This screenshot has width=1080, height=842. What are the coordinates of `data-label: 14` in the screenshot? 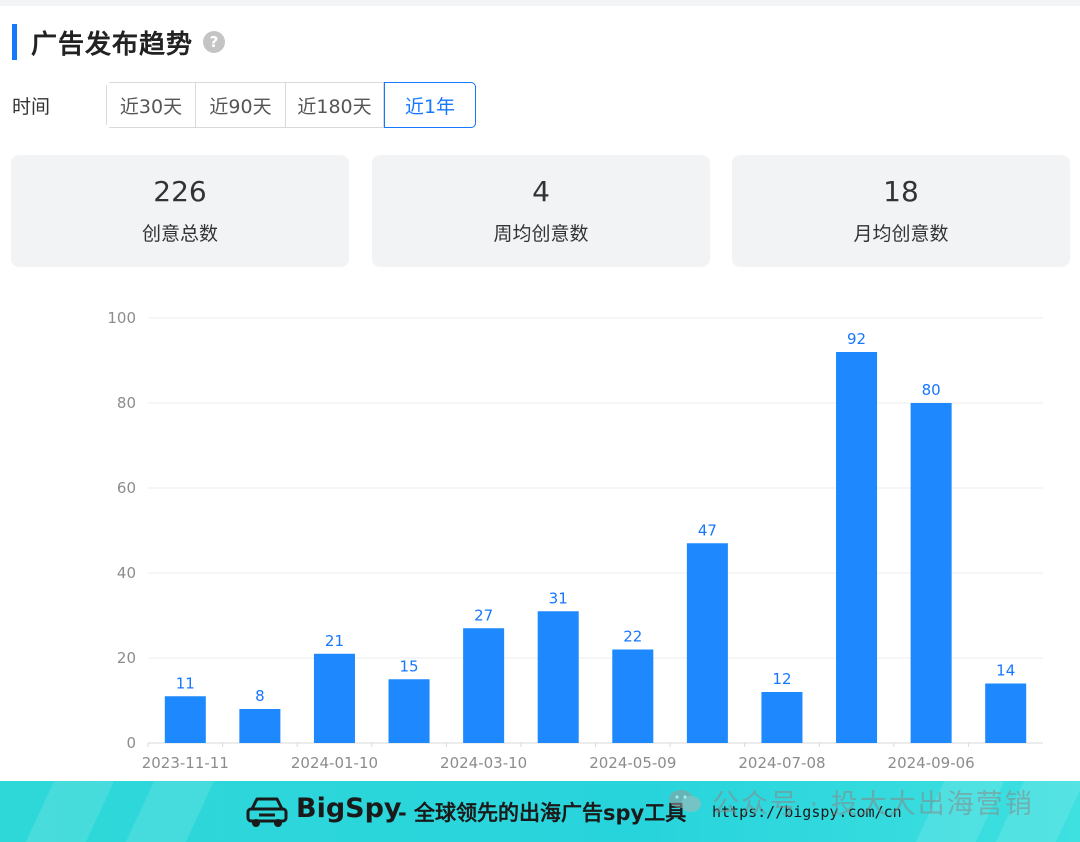 It's located at (1005, 671).